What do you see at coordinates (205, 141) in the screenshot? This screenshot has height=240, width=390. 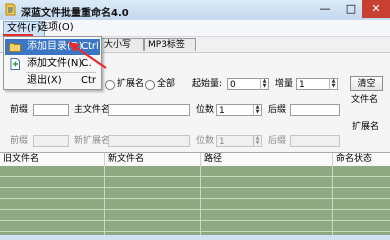 I see `ext-digits-label: 位数` at bounding box center [205, 141].